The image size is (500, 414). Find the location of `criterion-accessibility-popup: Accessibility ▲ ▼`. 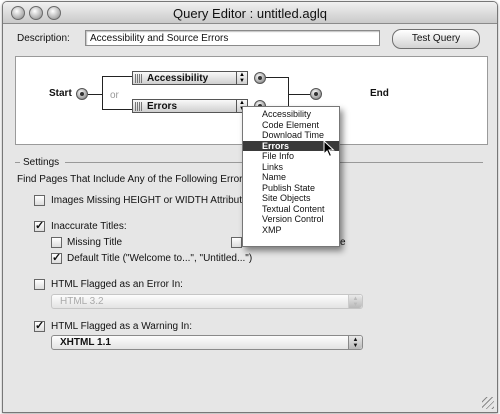

criterion-accessibility-popup: Accessibility ▲ ▼ is located at coordinates (190, 78).